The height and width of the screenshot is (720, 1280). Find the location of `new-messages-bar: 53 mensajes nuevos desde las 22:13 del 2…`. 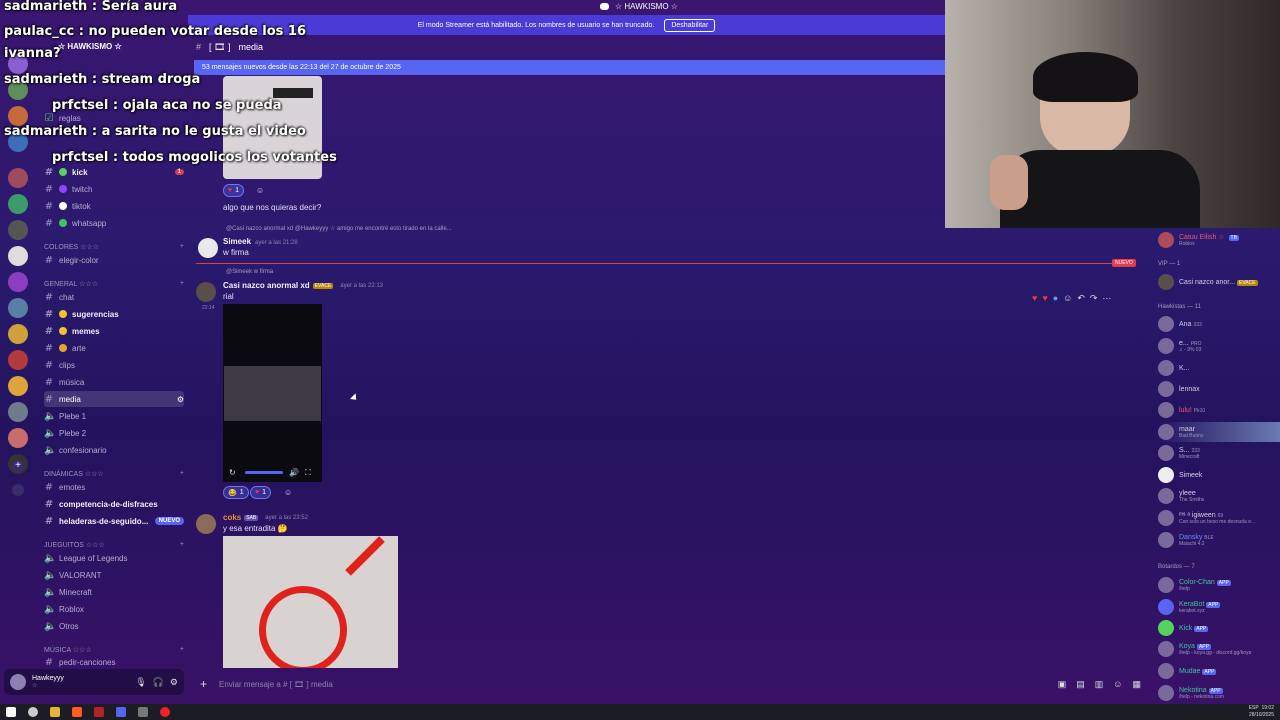

new-messages-bar: 53 mensajes nuevos desde las 22:13 del 2… is located at coordinates (569, 67).